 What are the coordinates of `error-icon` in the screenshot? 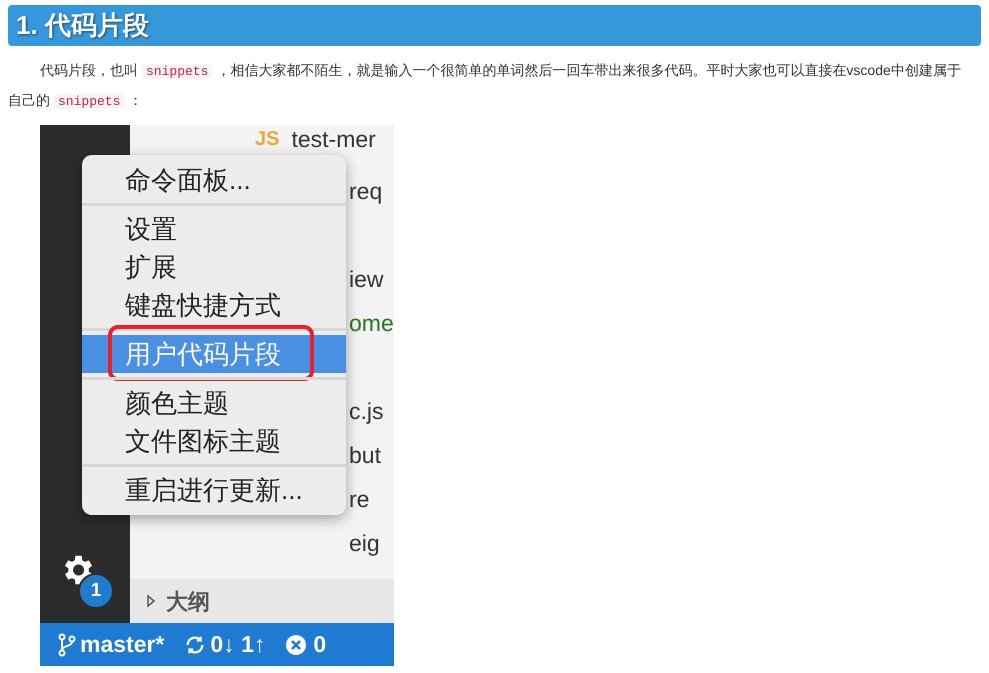 It's located at (296, 645).